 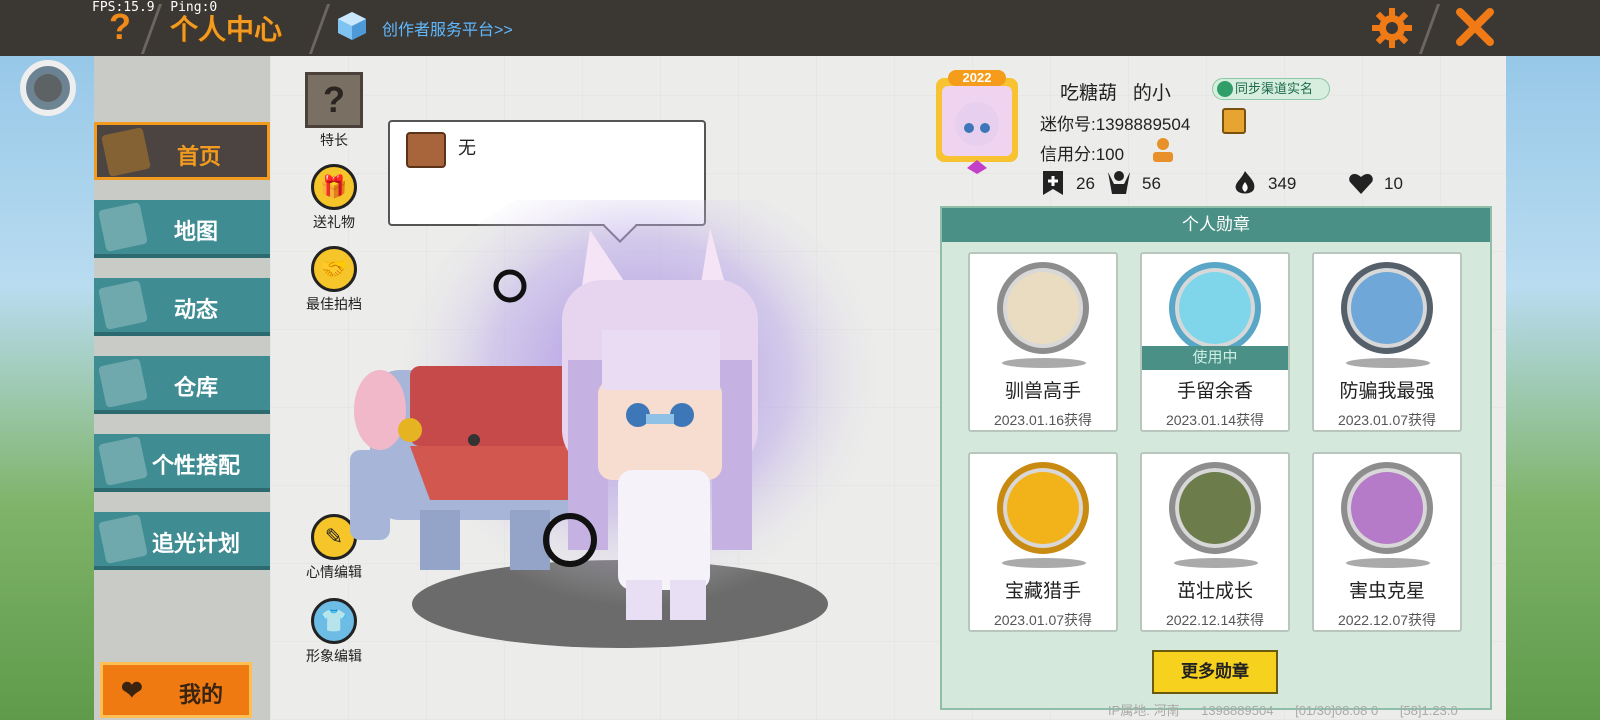 I want to click on nav-item-map: 地图, so click(x=182, y=229).